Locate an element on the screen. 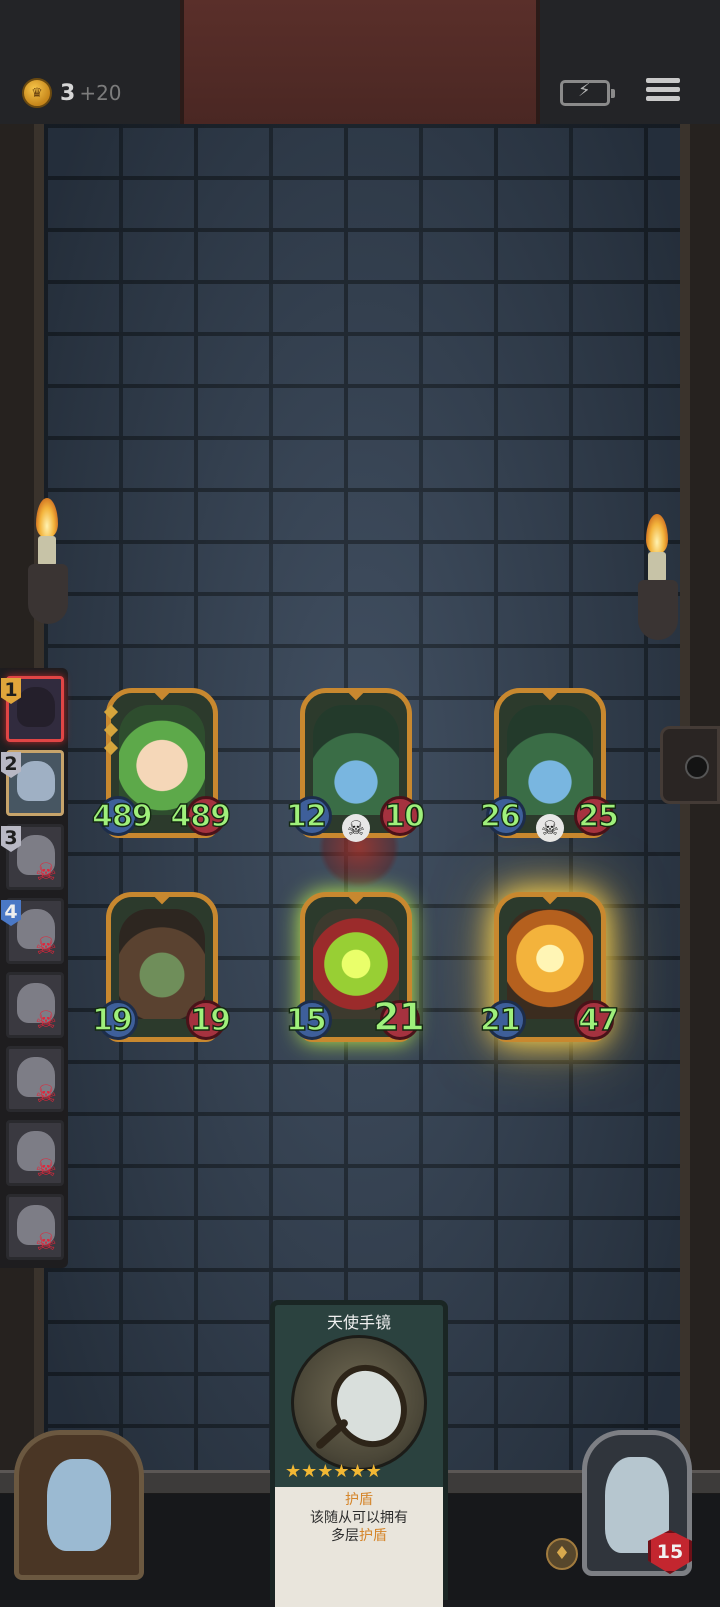 The width and height of the screenshot is (720, 1607). bell-icon: ♦ is located at coordinates (562, 1554).